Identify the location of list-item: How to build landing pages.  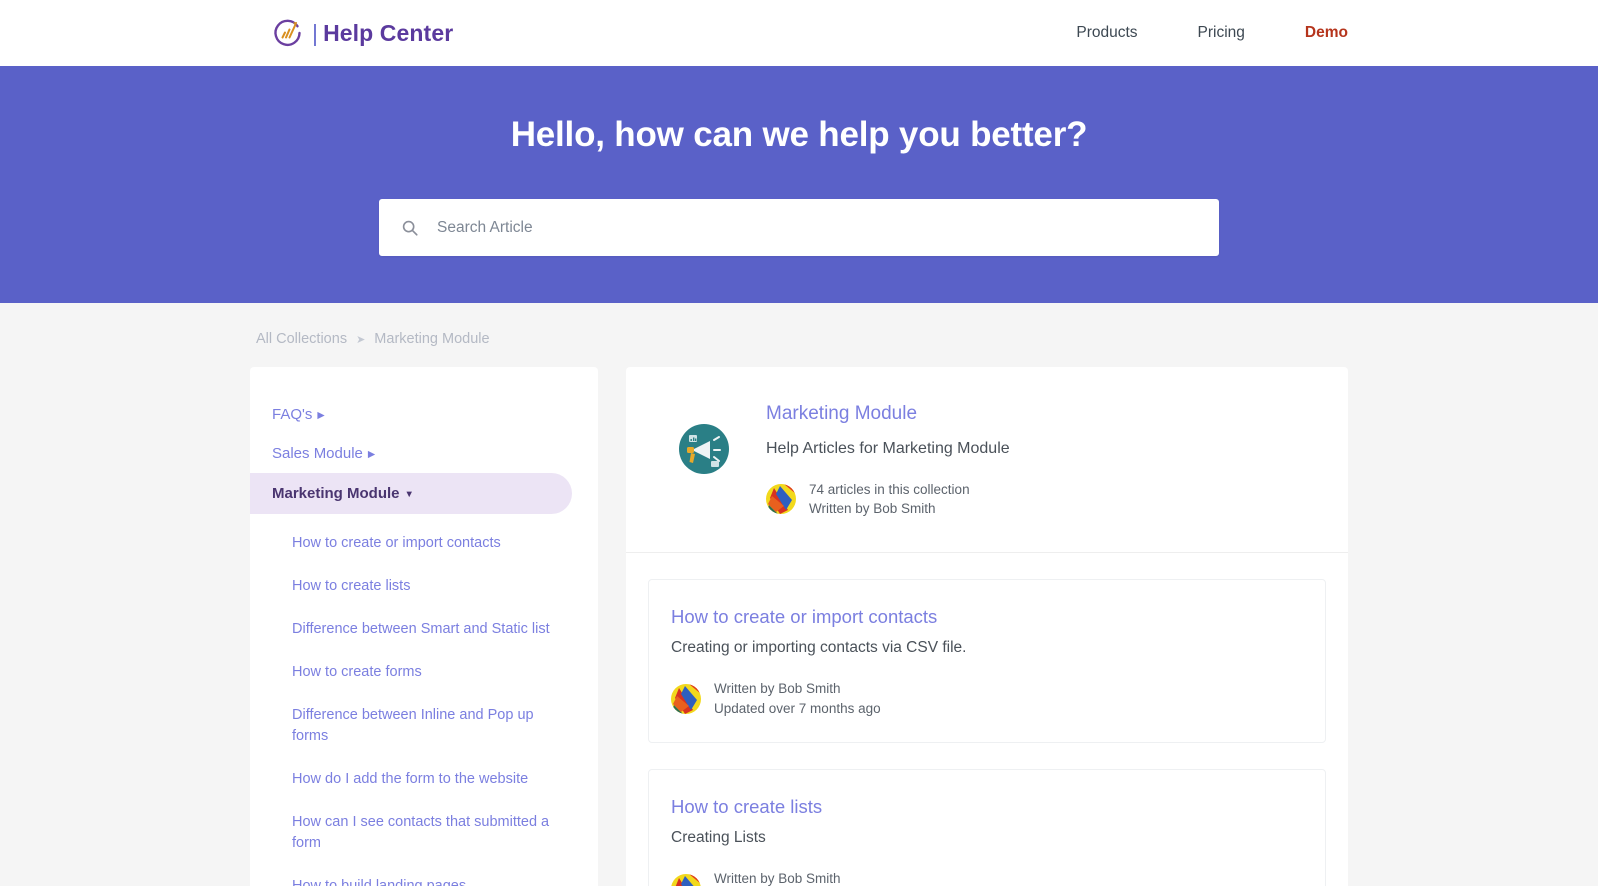
(424, 875).